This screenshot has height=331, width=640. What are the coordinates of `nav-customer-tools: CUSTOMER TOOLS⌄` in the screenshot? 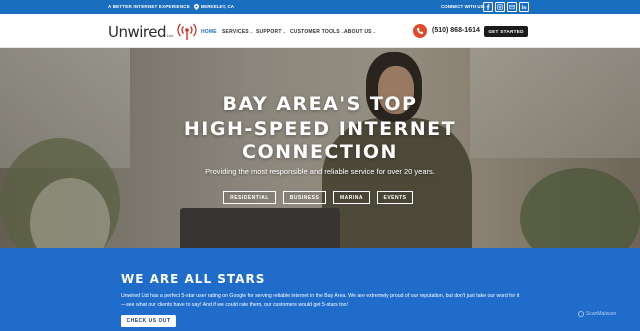 It's located at (317, 32).